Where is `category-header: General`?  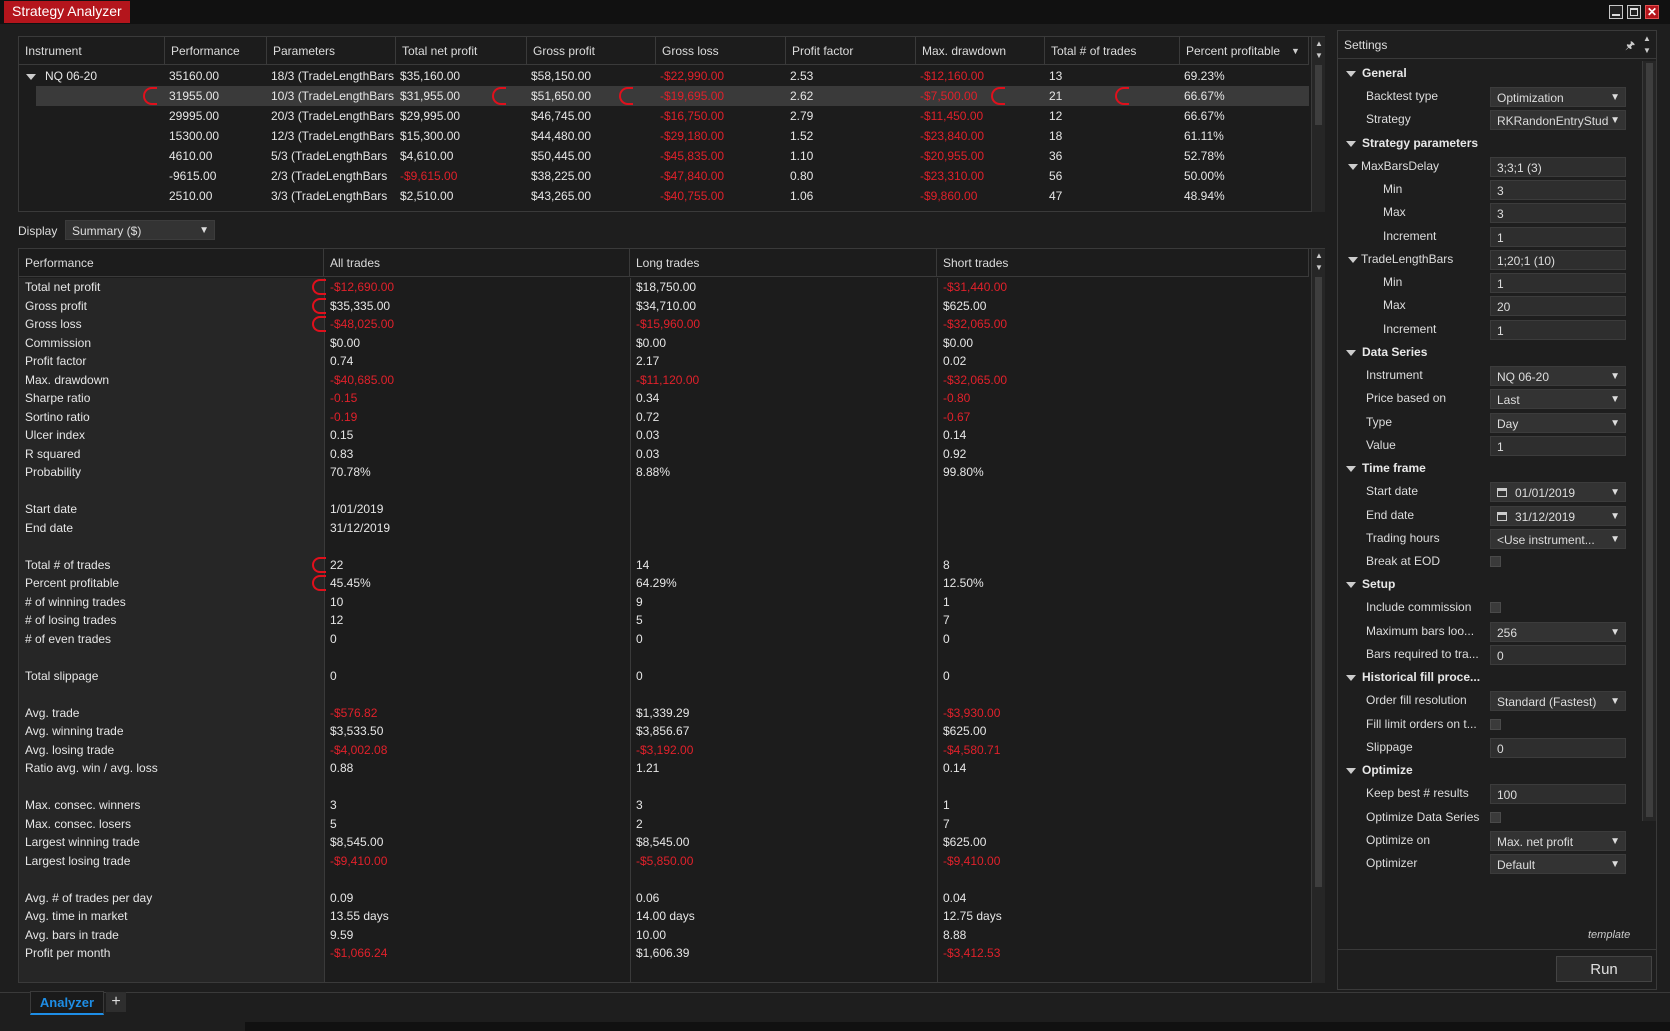 category-header: General is located at coordinates (1423, 73).